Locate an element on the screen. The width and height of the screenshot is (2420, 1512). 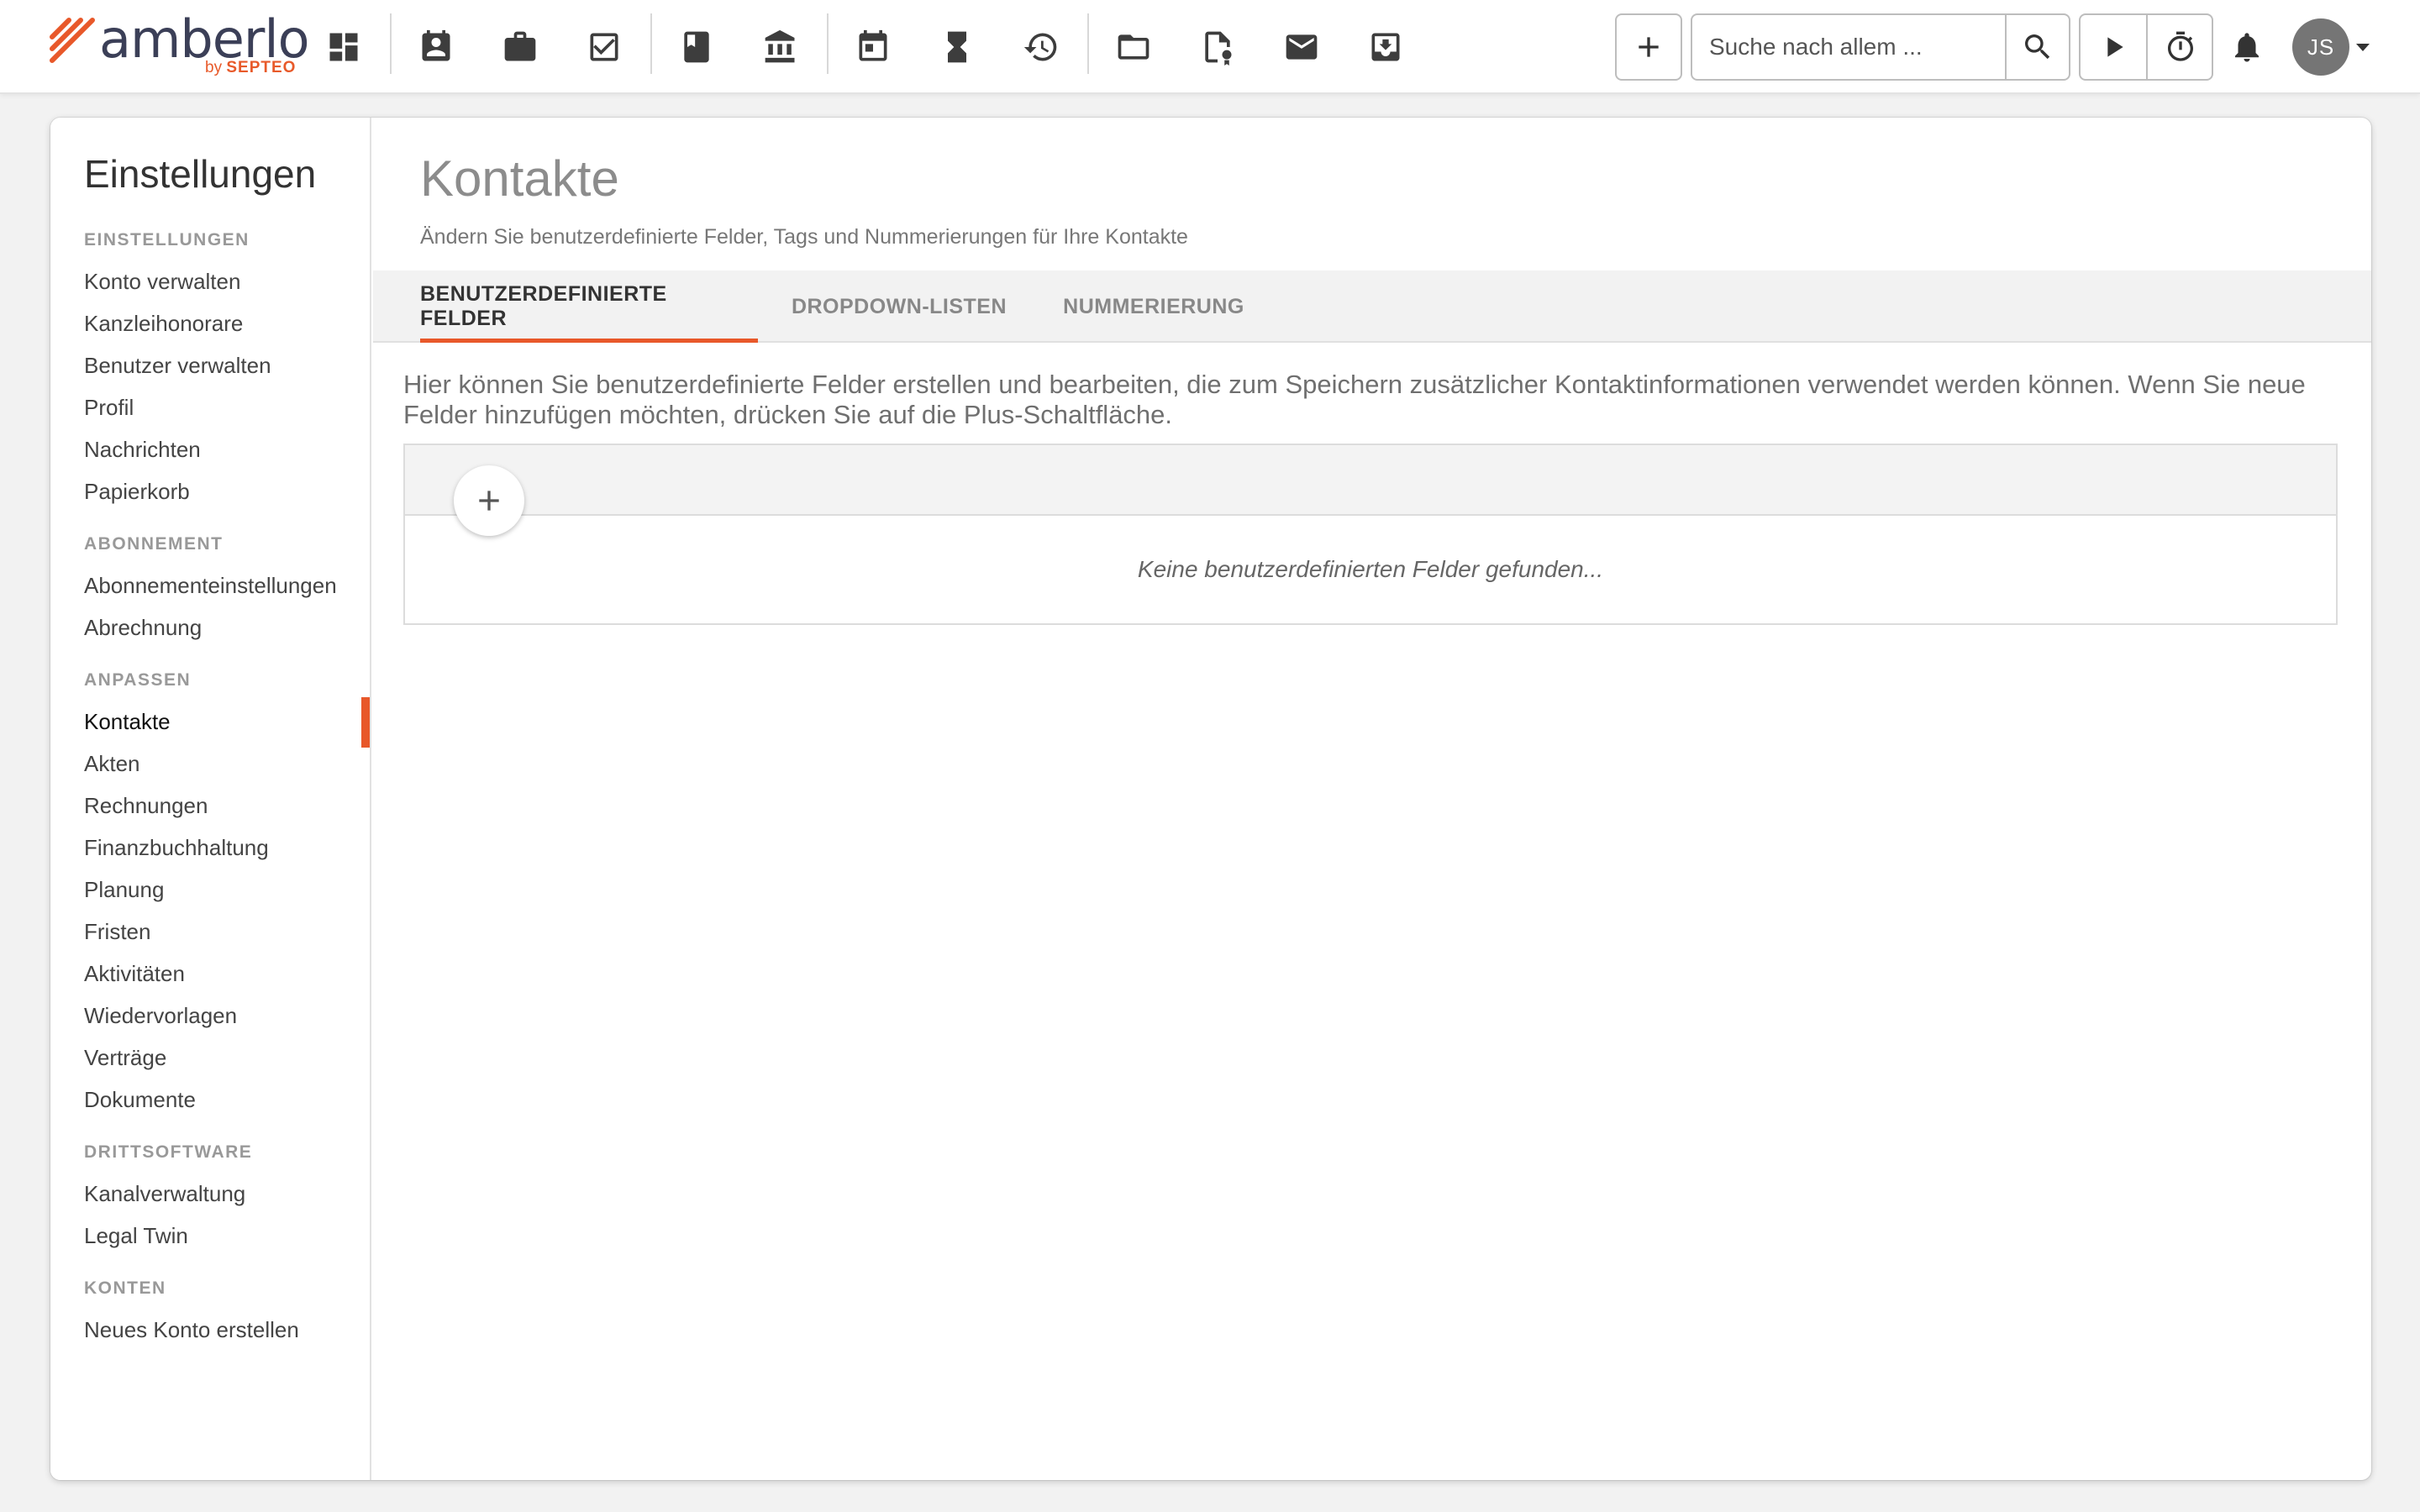
search-button is located at coordinates (2037, 47).